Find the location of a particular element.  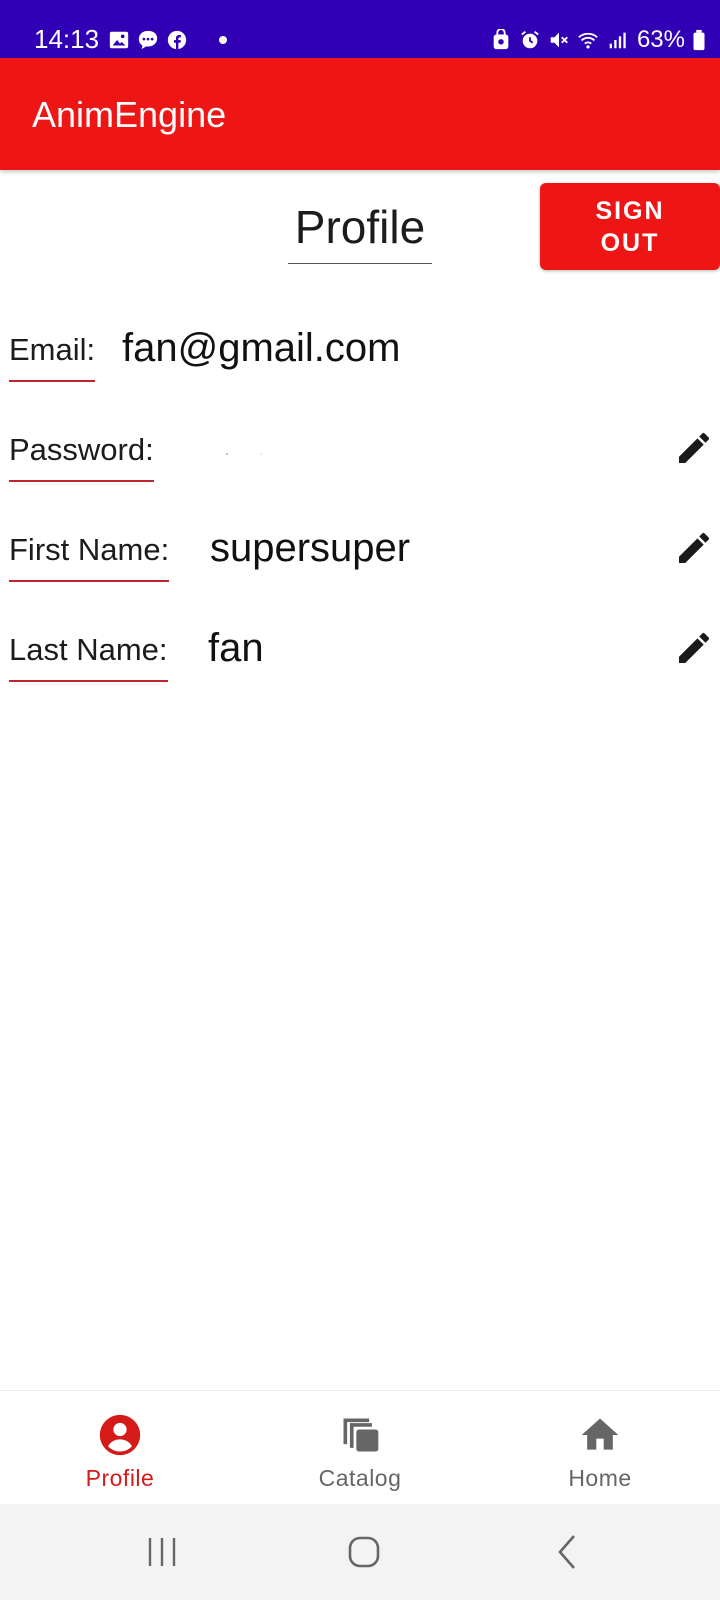

nav-item-catalog: Catalog is located at coordinates (360, 1448).